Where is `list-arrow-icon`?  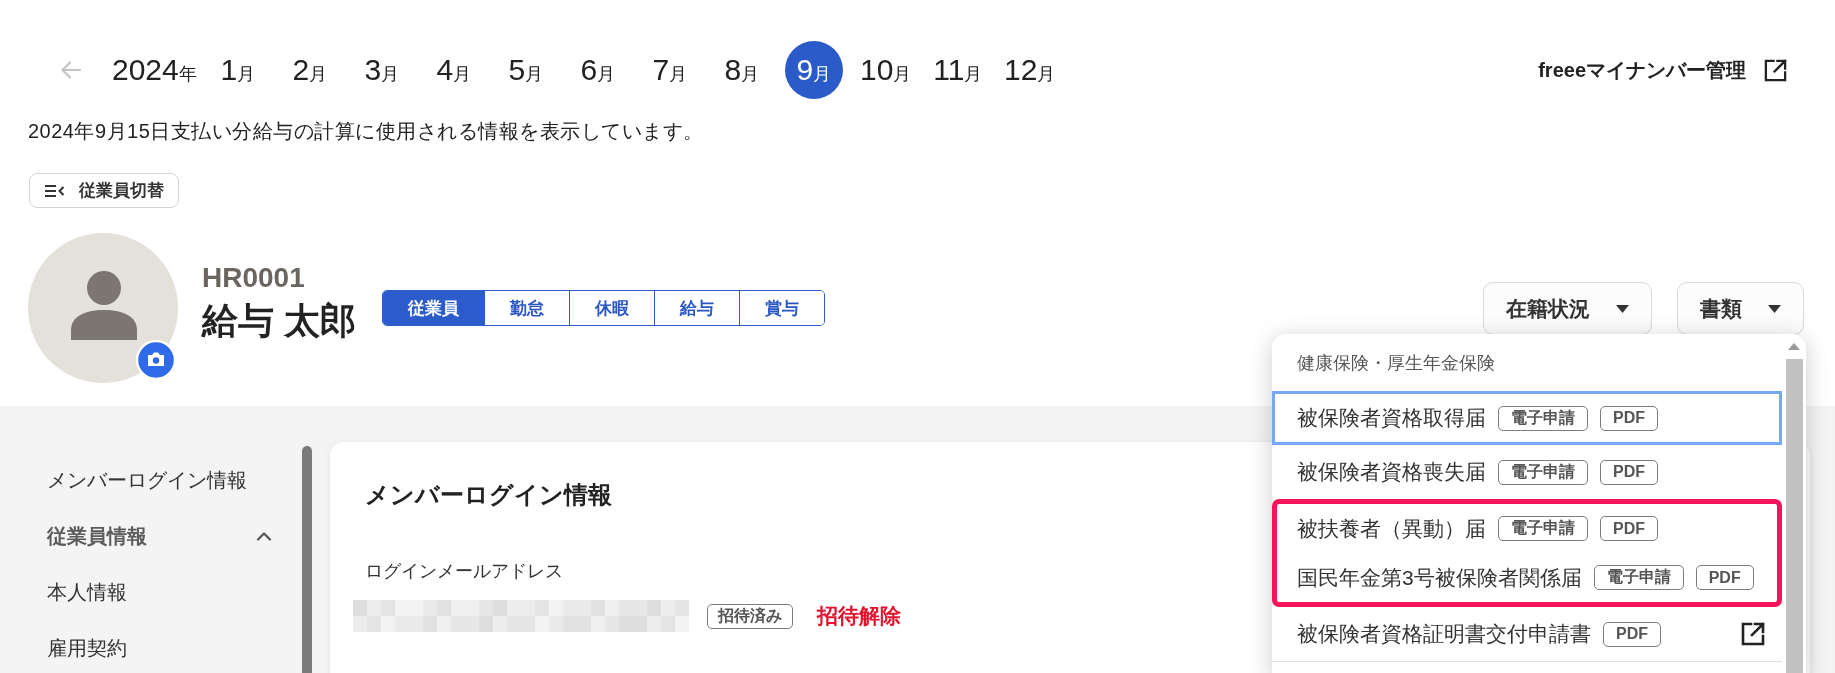 list-arrow-icon is located at coordinates (54, 190).